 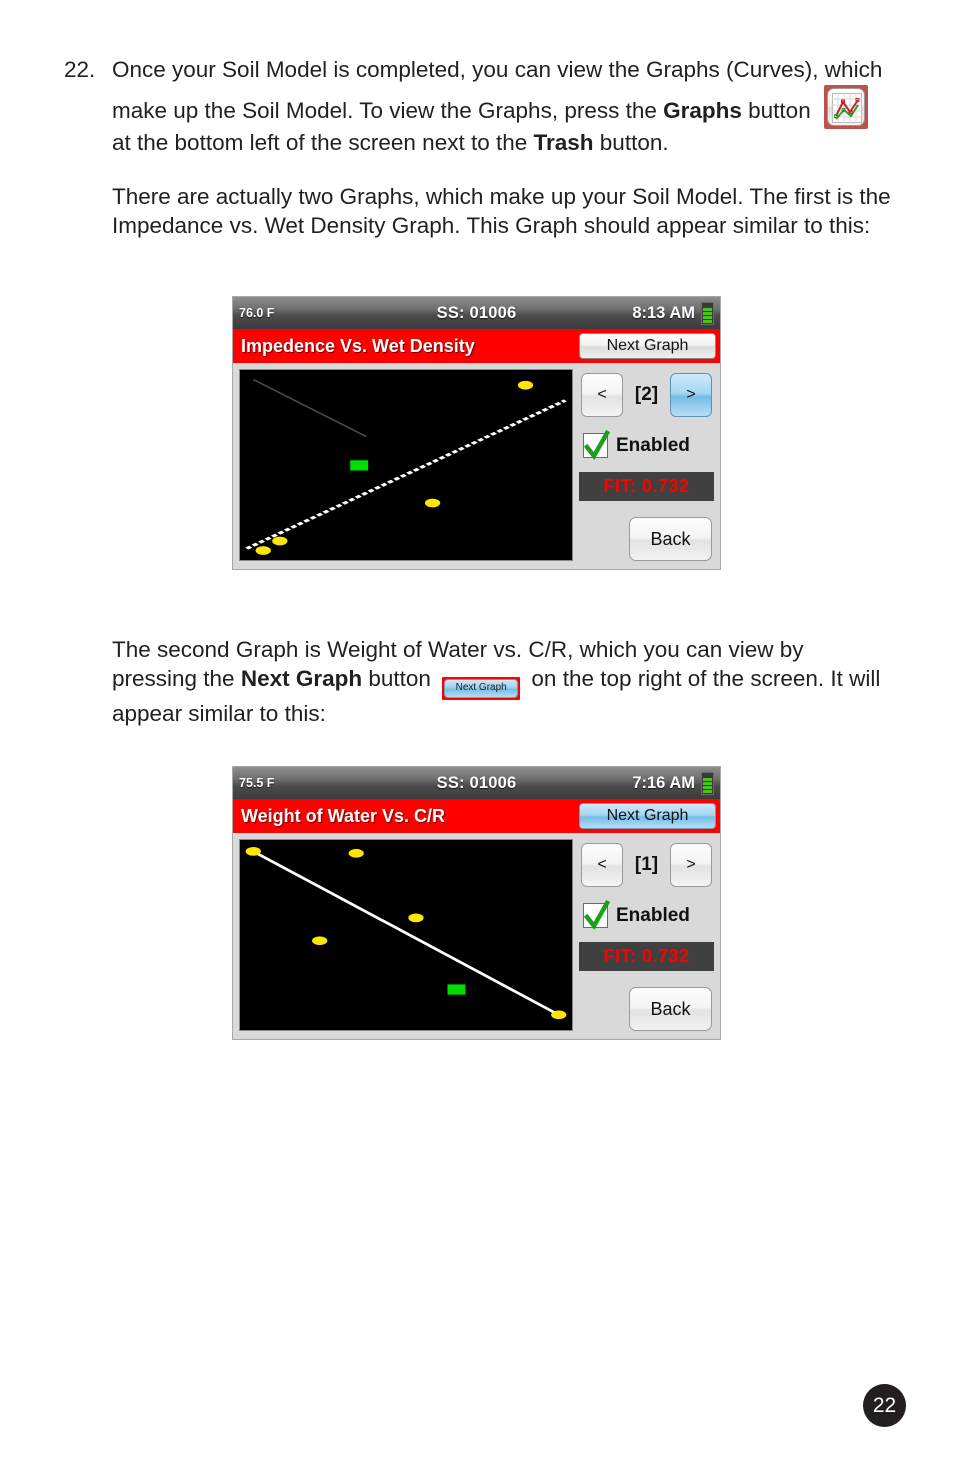 I want to click on device1-prev-graph-button: <, so click(x=602, y=395).